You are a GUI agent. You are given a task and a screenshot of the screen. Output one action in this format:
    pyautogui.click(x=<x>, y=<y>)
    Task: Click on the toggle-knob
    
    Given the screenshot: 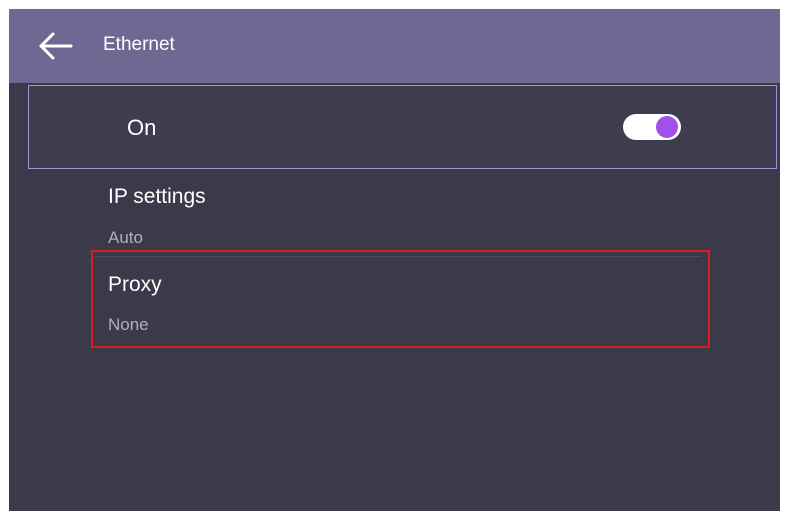 What is the action you would take?
    pyautogui.click(x=667, y=127)
    